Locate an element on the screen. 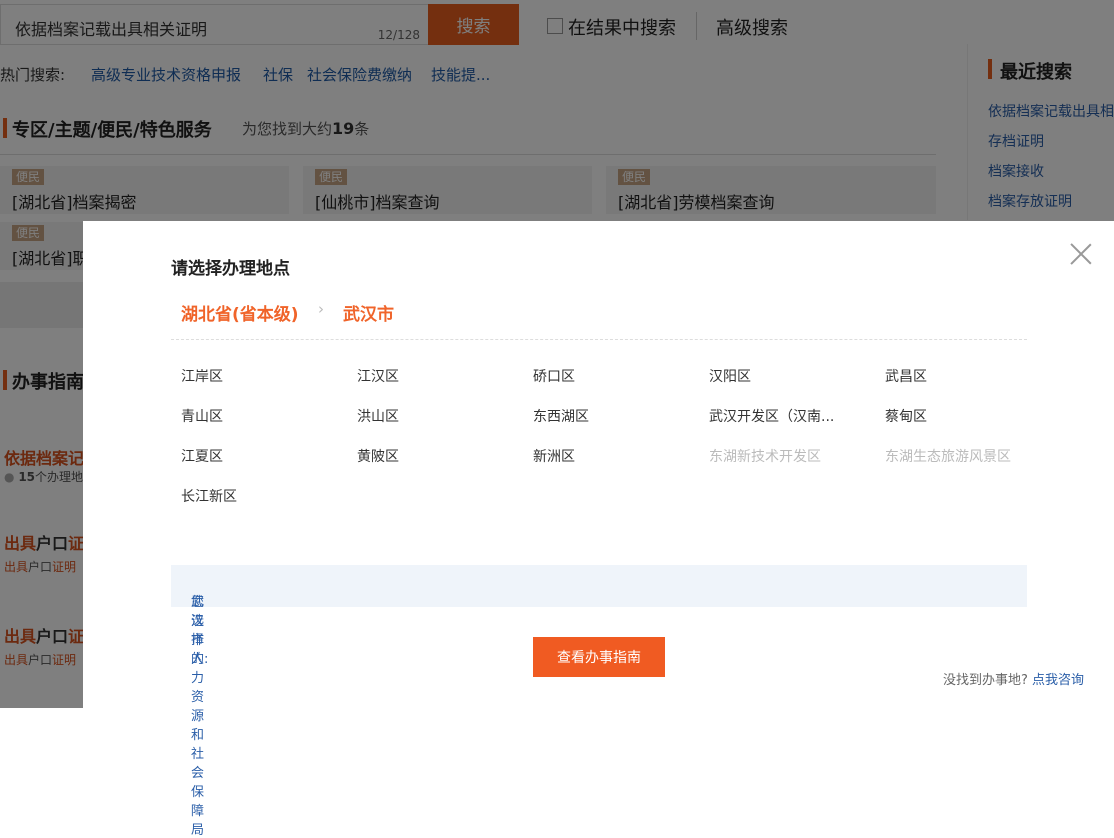 The width and height of the screenshot is (1114, 838). help-text: 没找到办事地? 点我咨询 is located at coordinates (1013, 680).